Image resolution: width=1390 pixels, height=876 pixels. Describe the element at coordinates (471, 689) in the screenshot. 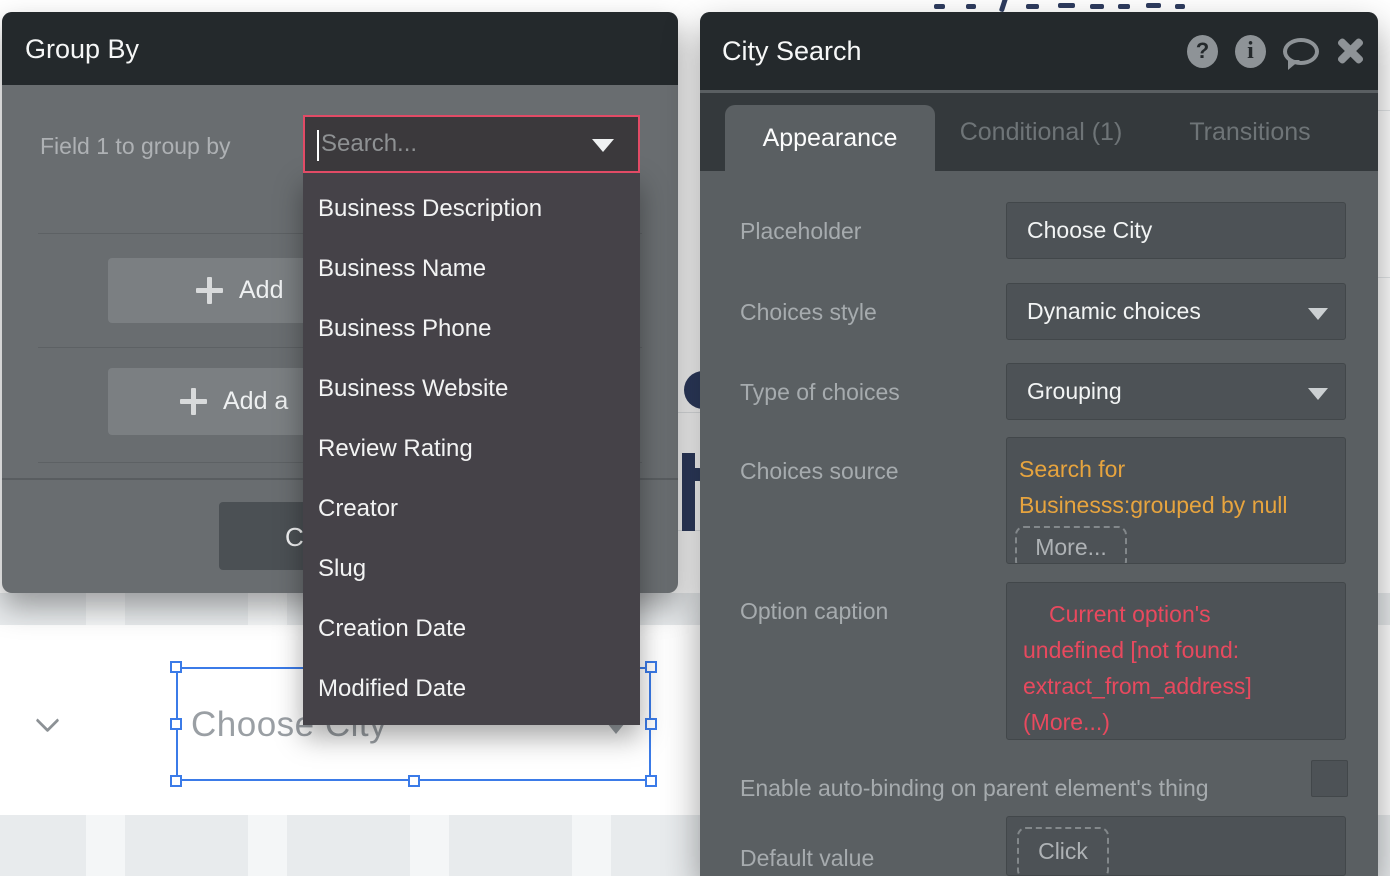

I see `dropdown-option: Modified Date` at that location.